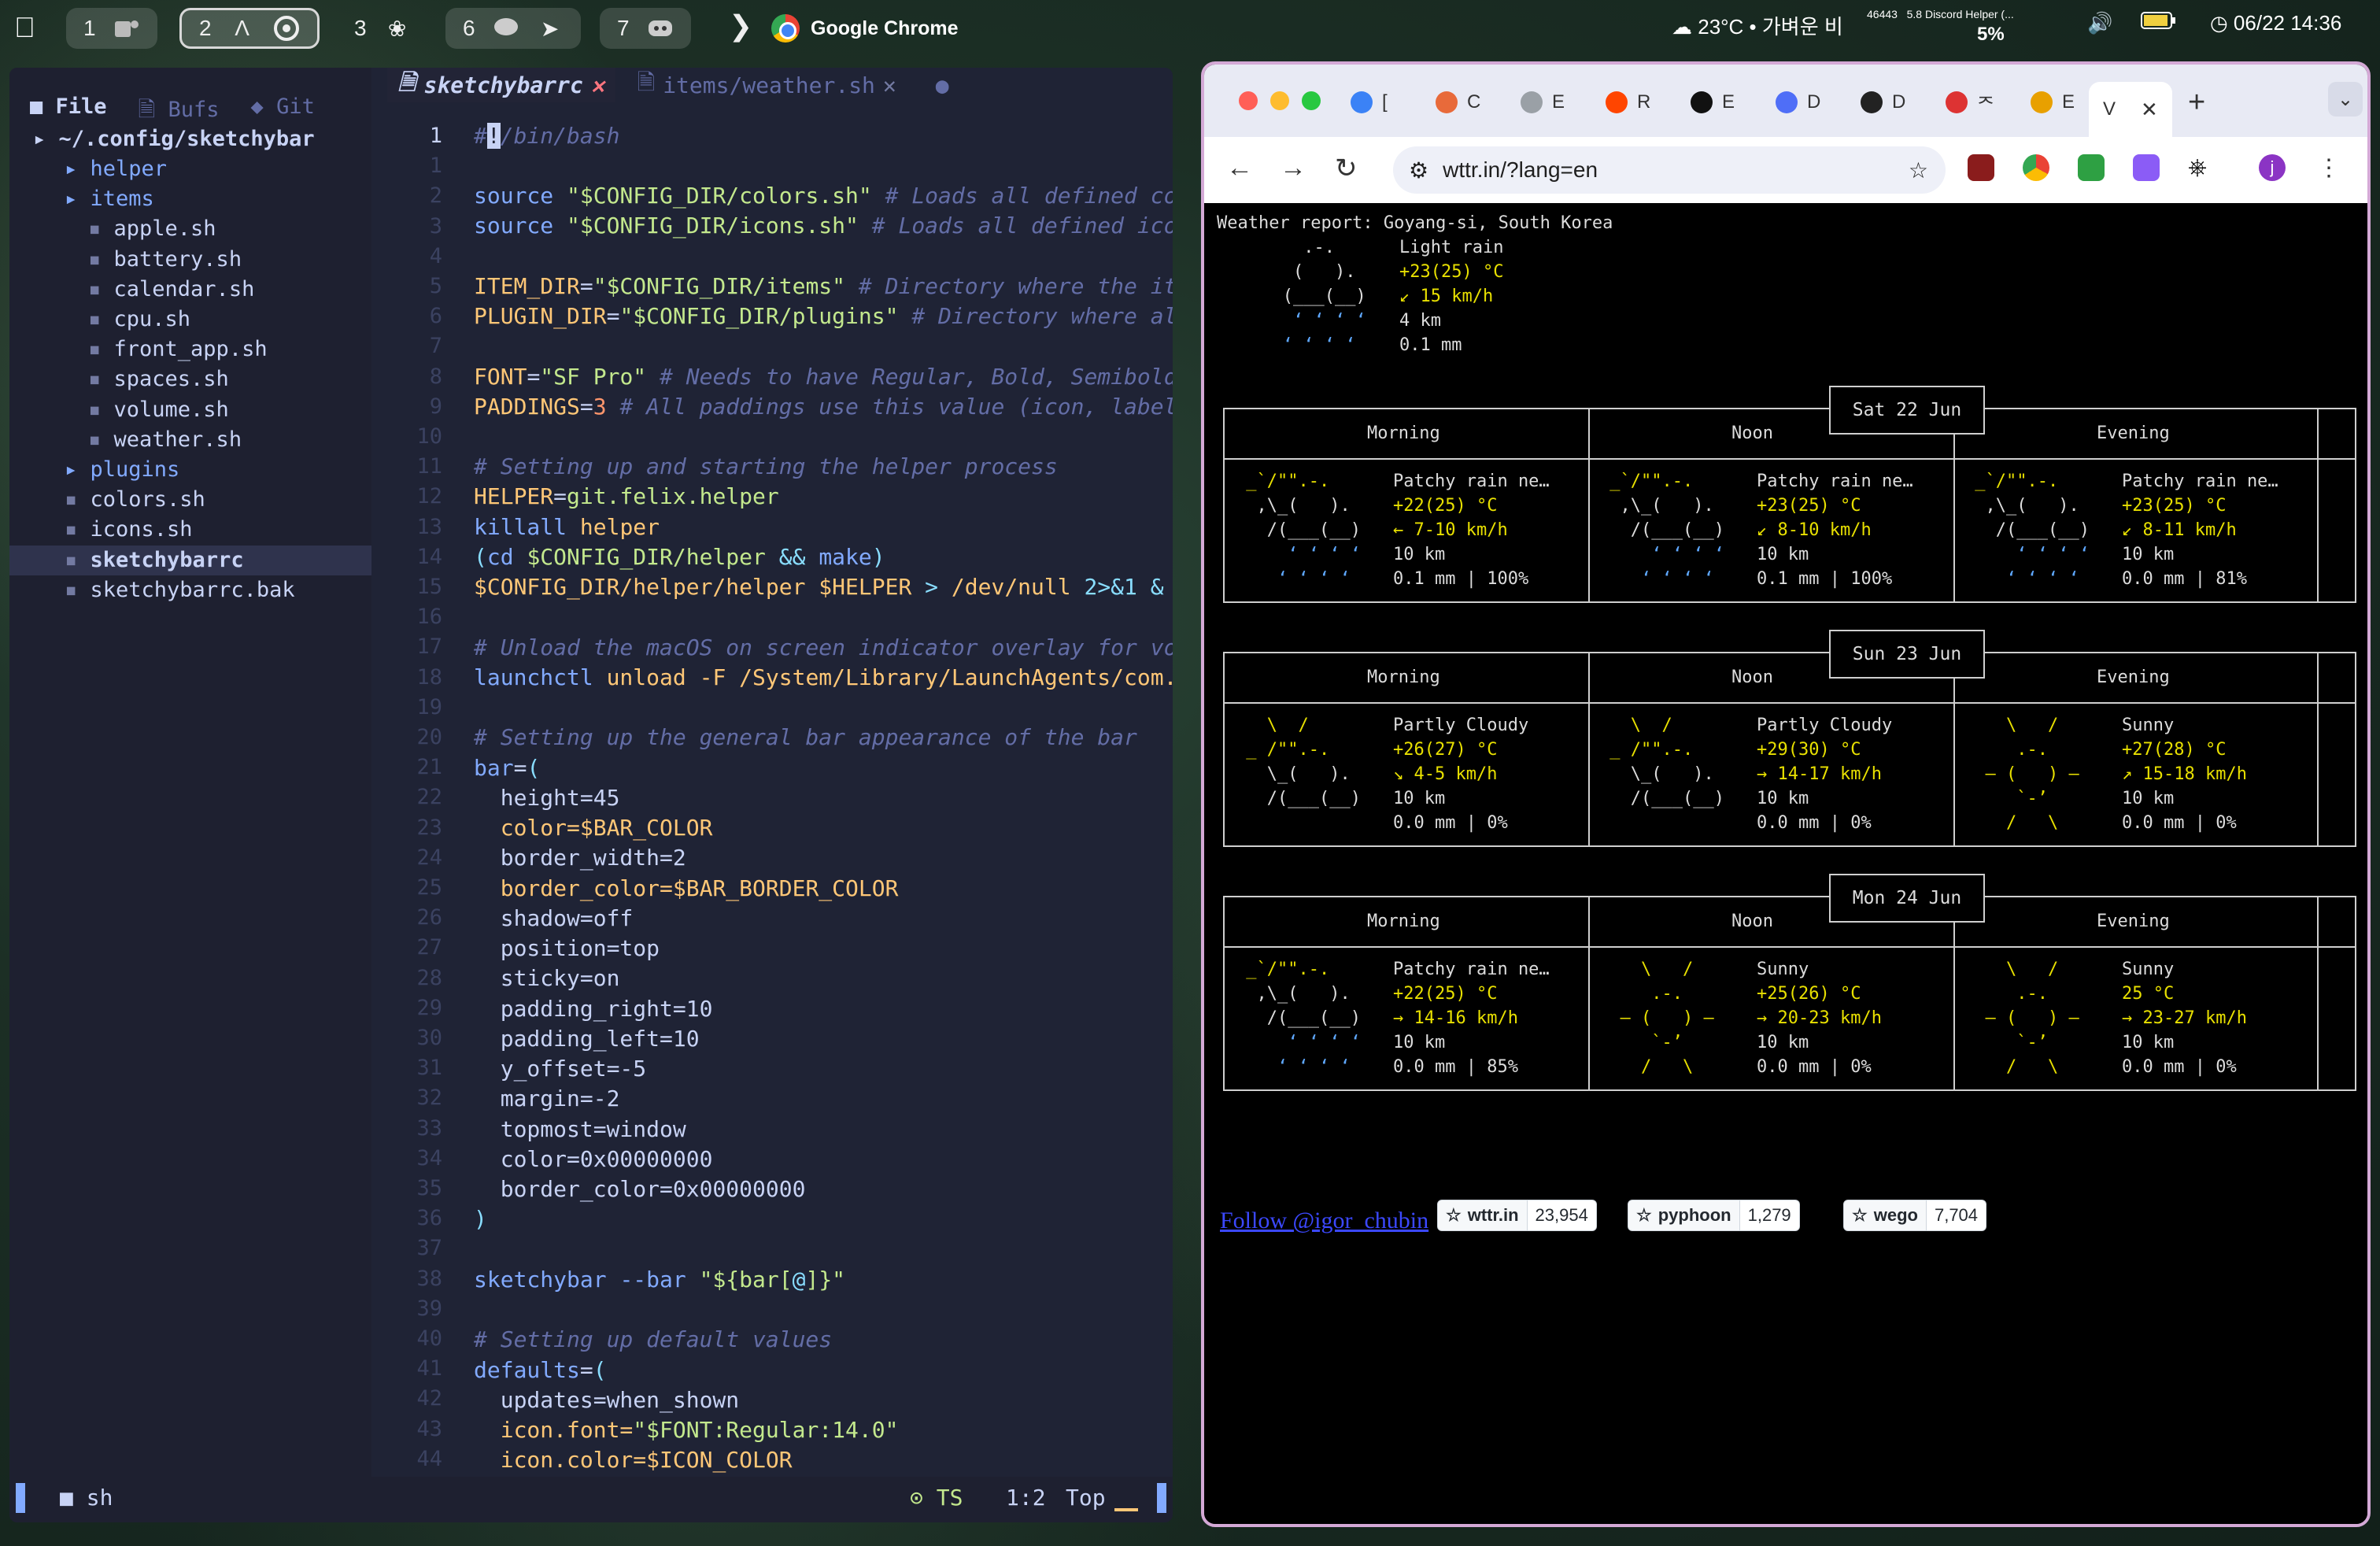 The width and height of the screenshot is (2380, 1546). I want to click on volume-icon: 🔊, so click(2099, 23).